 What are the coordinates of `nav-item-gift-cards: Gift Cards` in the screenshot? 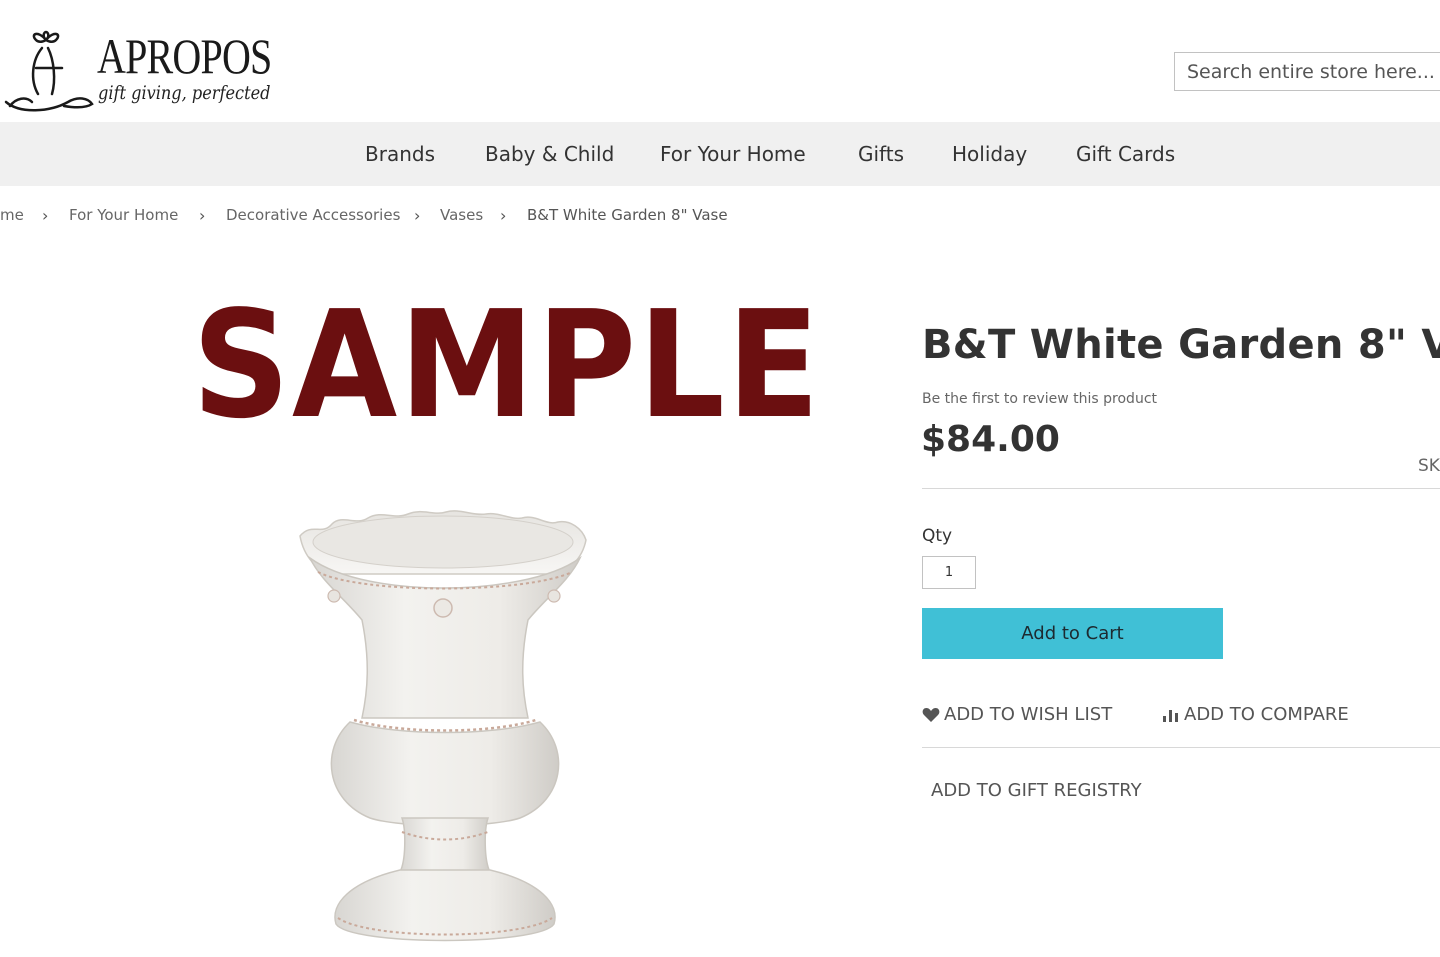 It's located at (1125, 154).